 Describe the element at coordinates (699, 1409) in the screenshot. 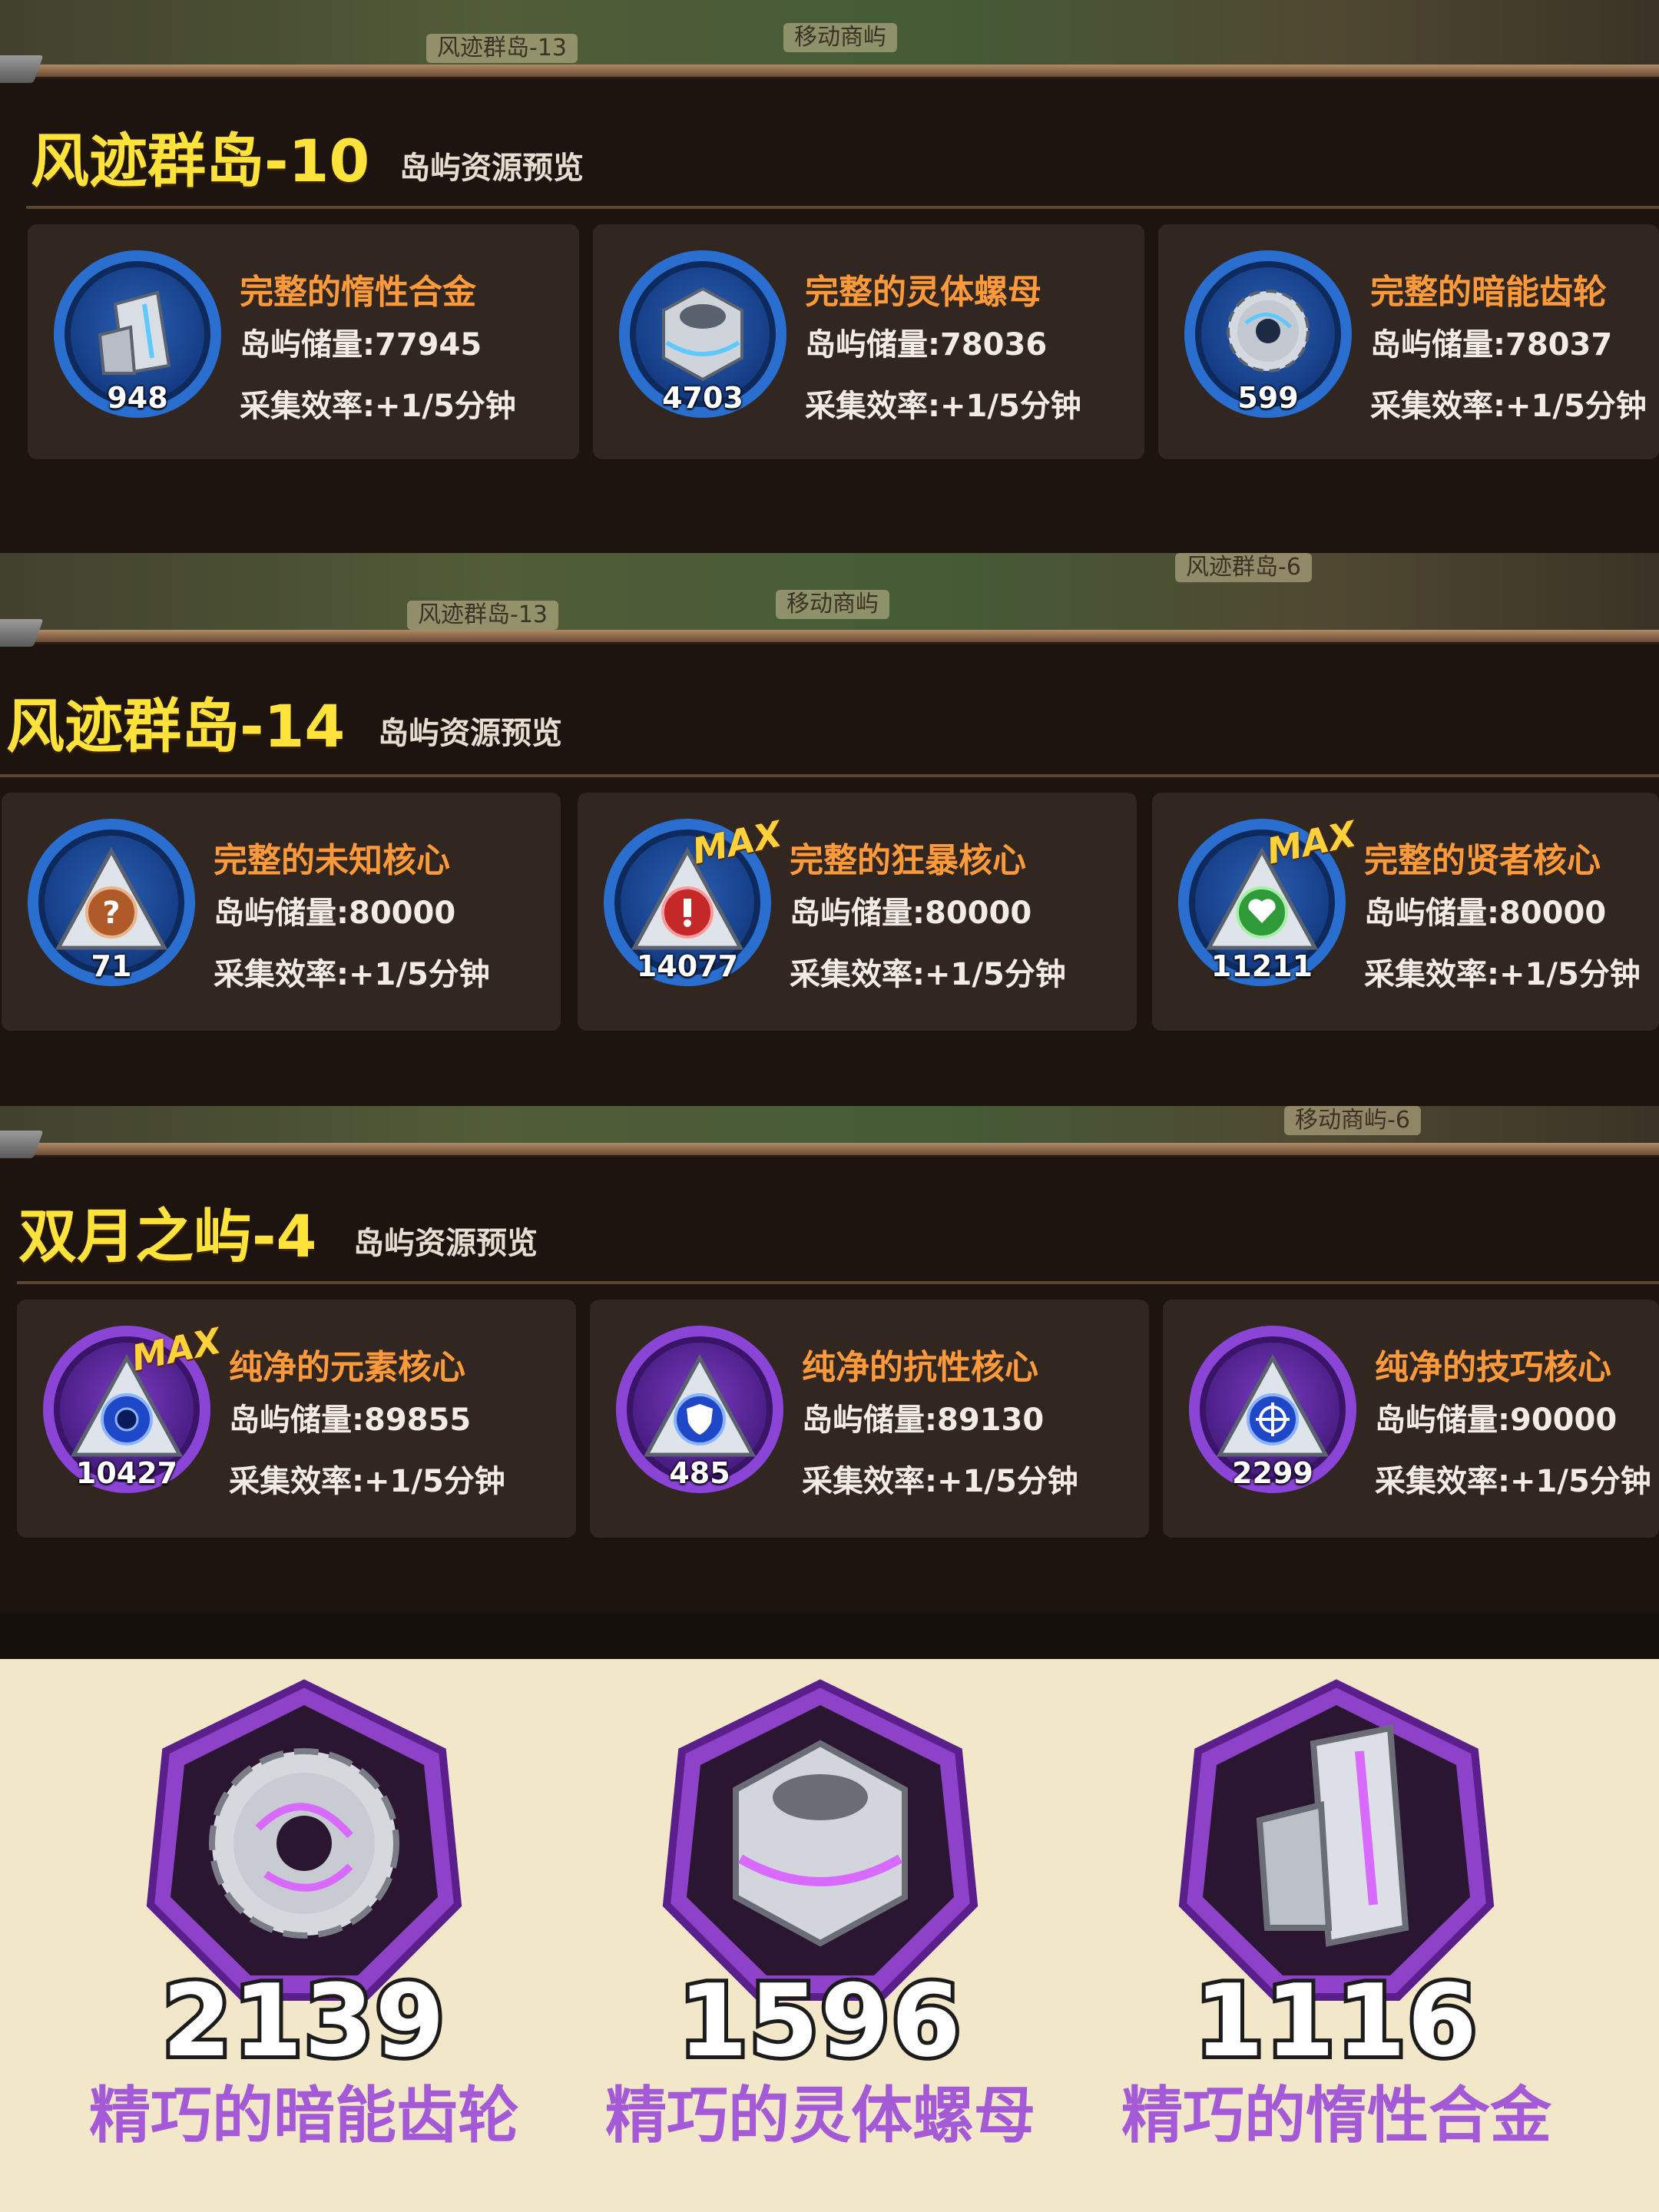

I see `resist-core-icon: 485` at that location.